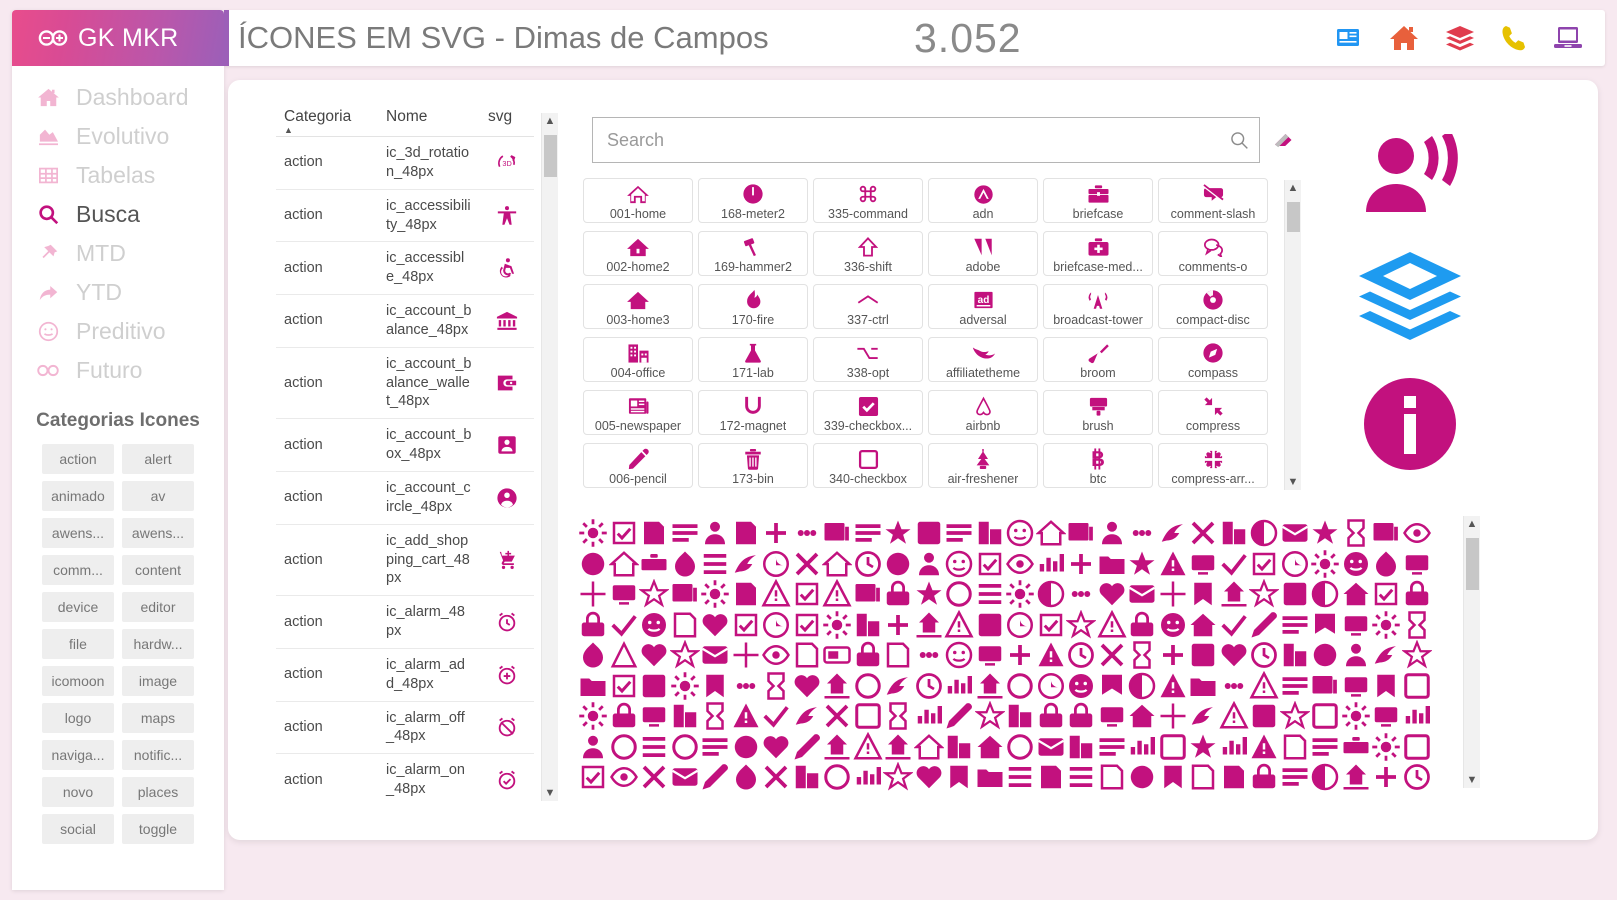 The height and width of the screenshot is (900, 1617). I want to click on icon-tile-005-newspaper: 005-newspaper, so click(638, 412).